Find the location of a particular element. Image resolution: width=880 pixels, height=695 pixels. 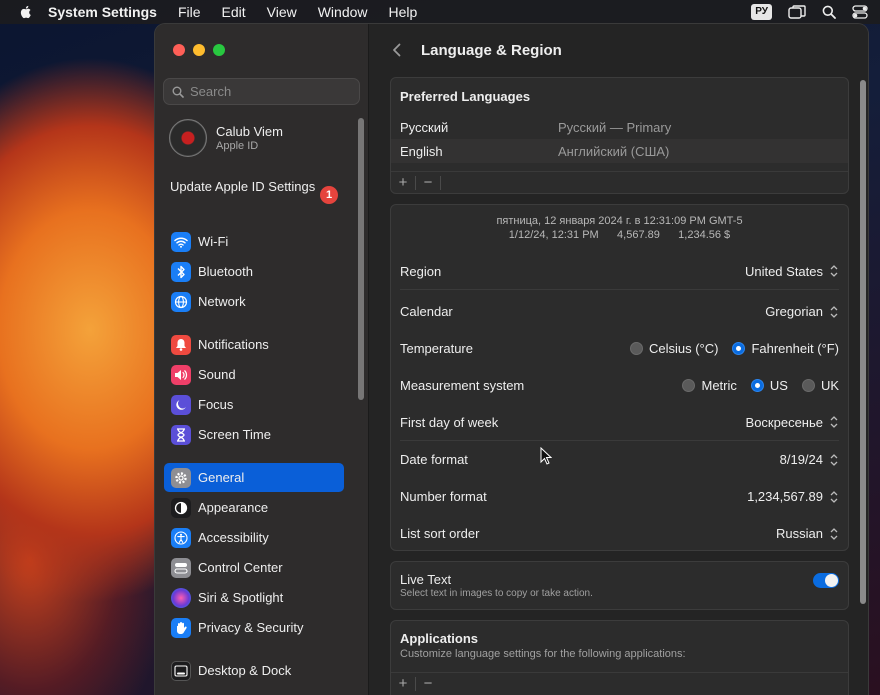

sidebar-item-siri-spotlight: Siri & Spotlight is located at coordinates (254, 597).